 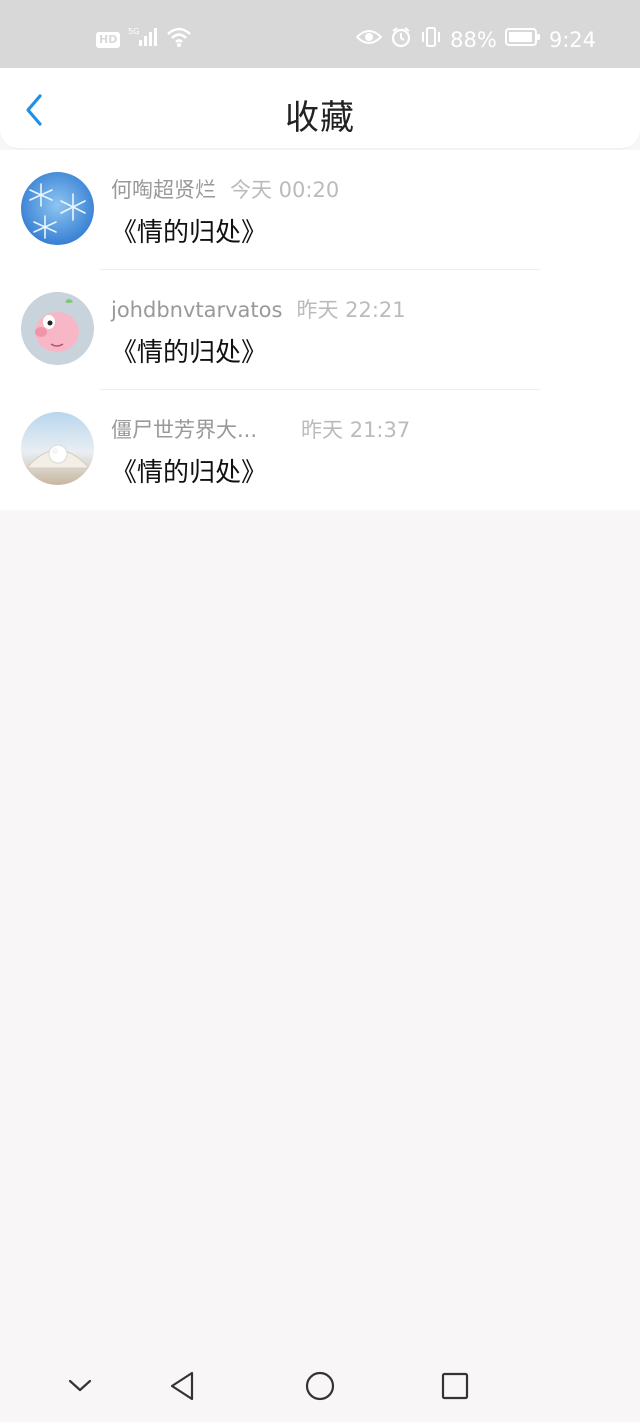 I want to click on timestamp: 今天 00:20, so click(x=285, y=190).